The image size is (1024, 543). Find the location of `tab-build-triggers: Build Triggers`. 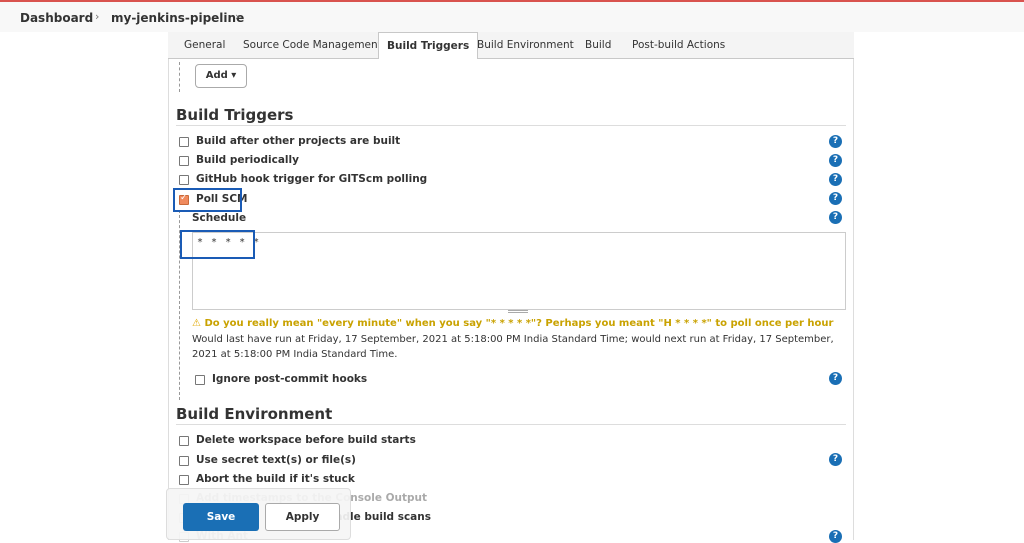

tab-build-triggers: Build Triggers is located at coordinates (428, 46).